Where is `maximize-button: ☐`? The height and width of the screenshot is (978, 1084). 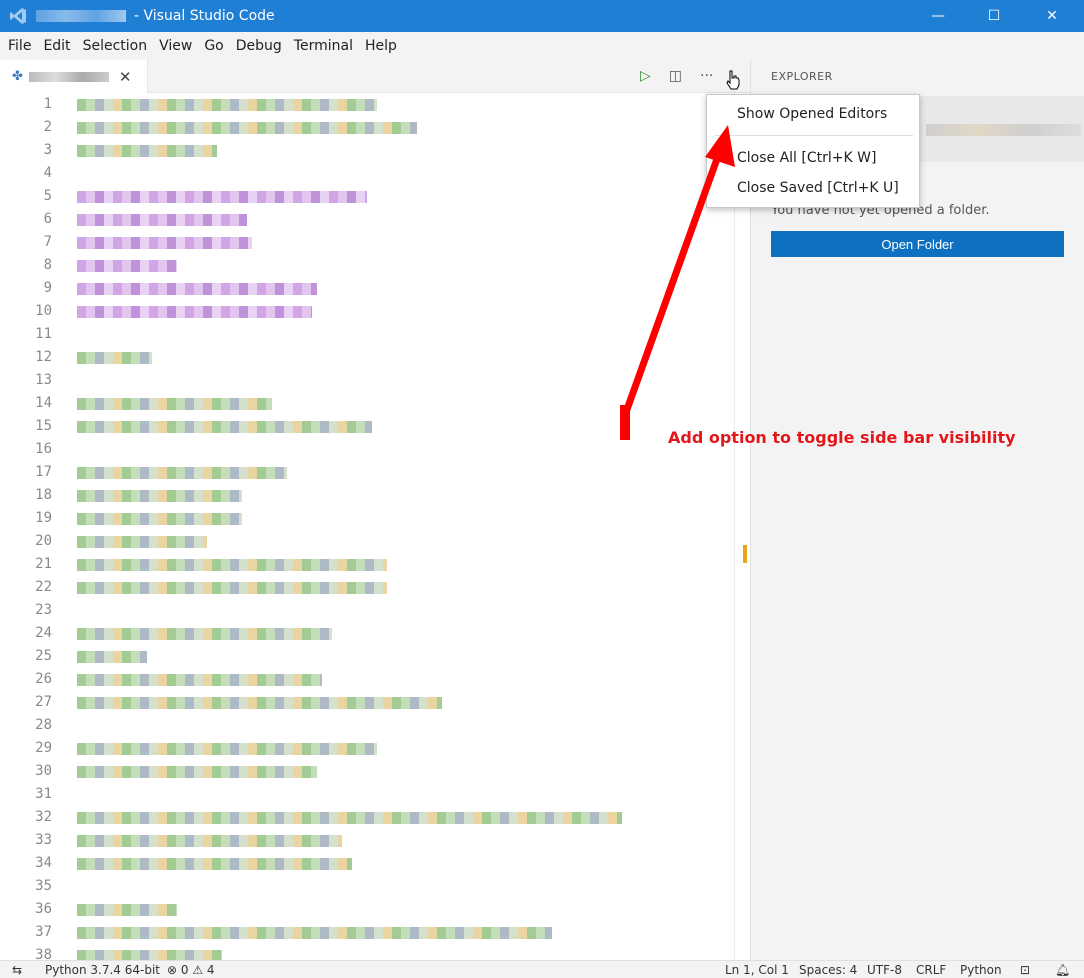
maximize-button: ☐ is located at coordinates (994, 16).